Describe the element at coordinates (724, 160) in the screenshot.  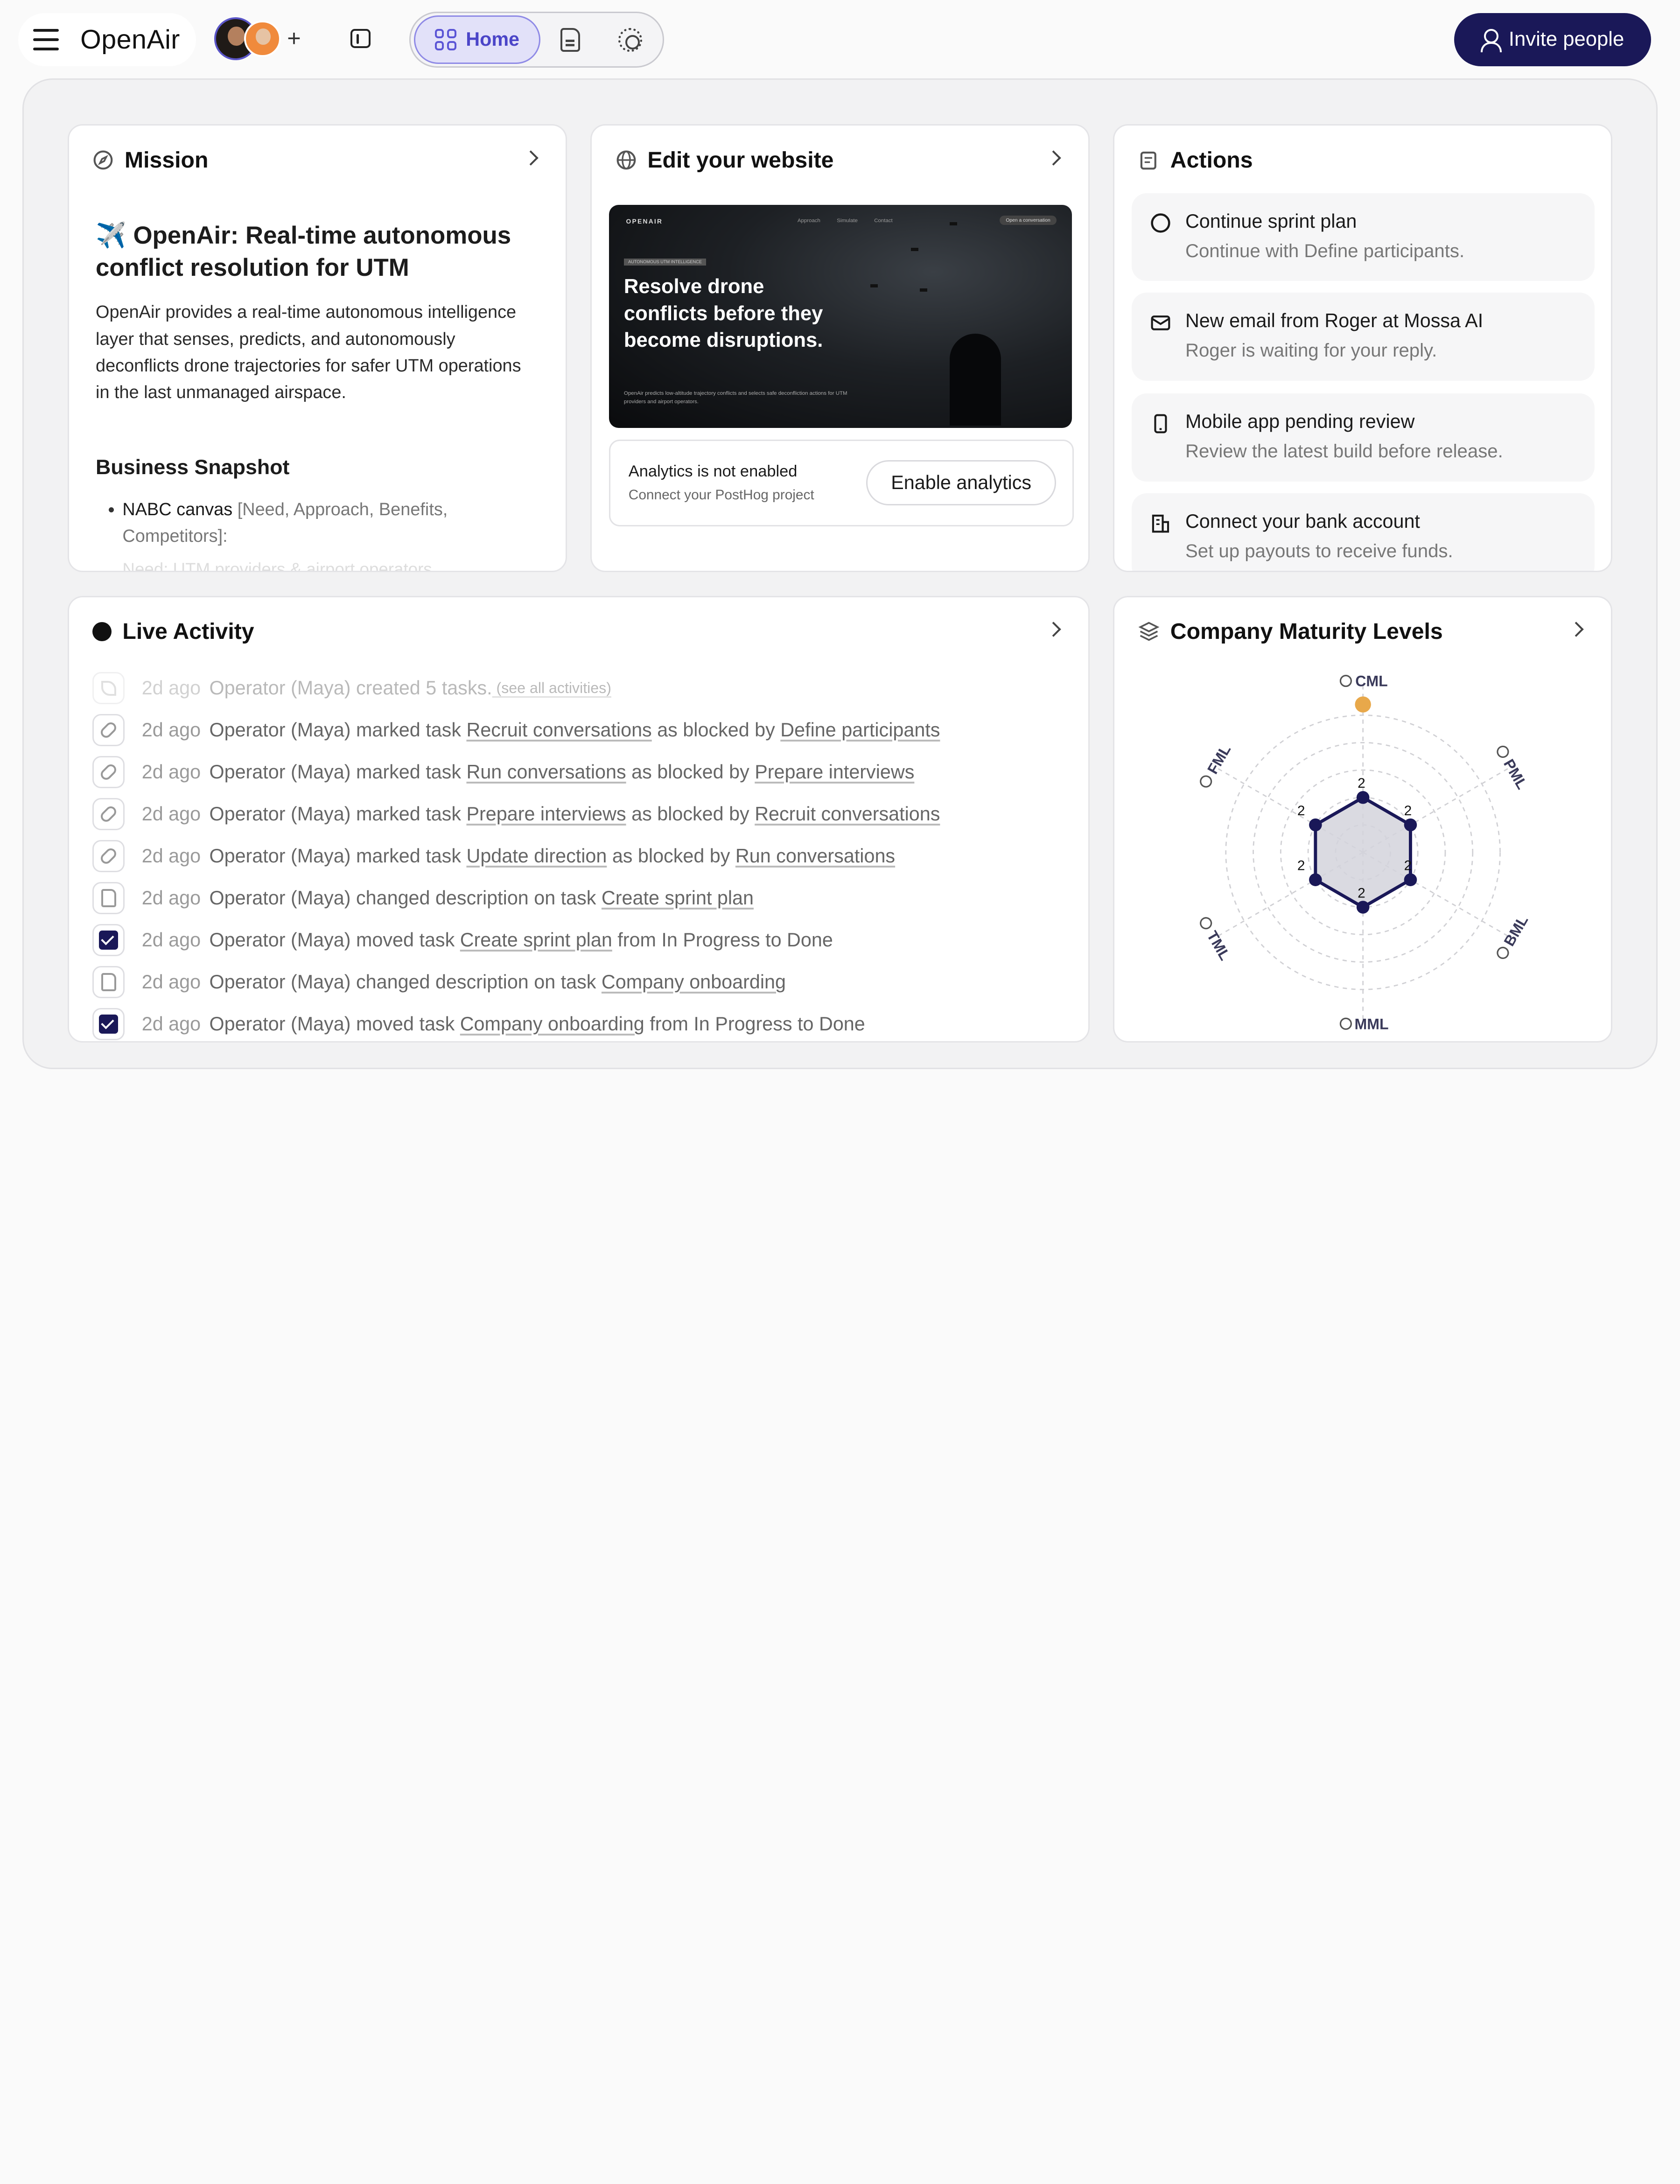
I see `website-header: Edit your website` at that location.